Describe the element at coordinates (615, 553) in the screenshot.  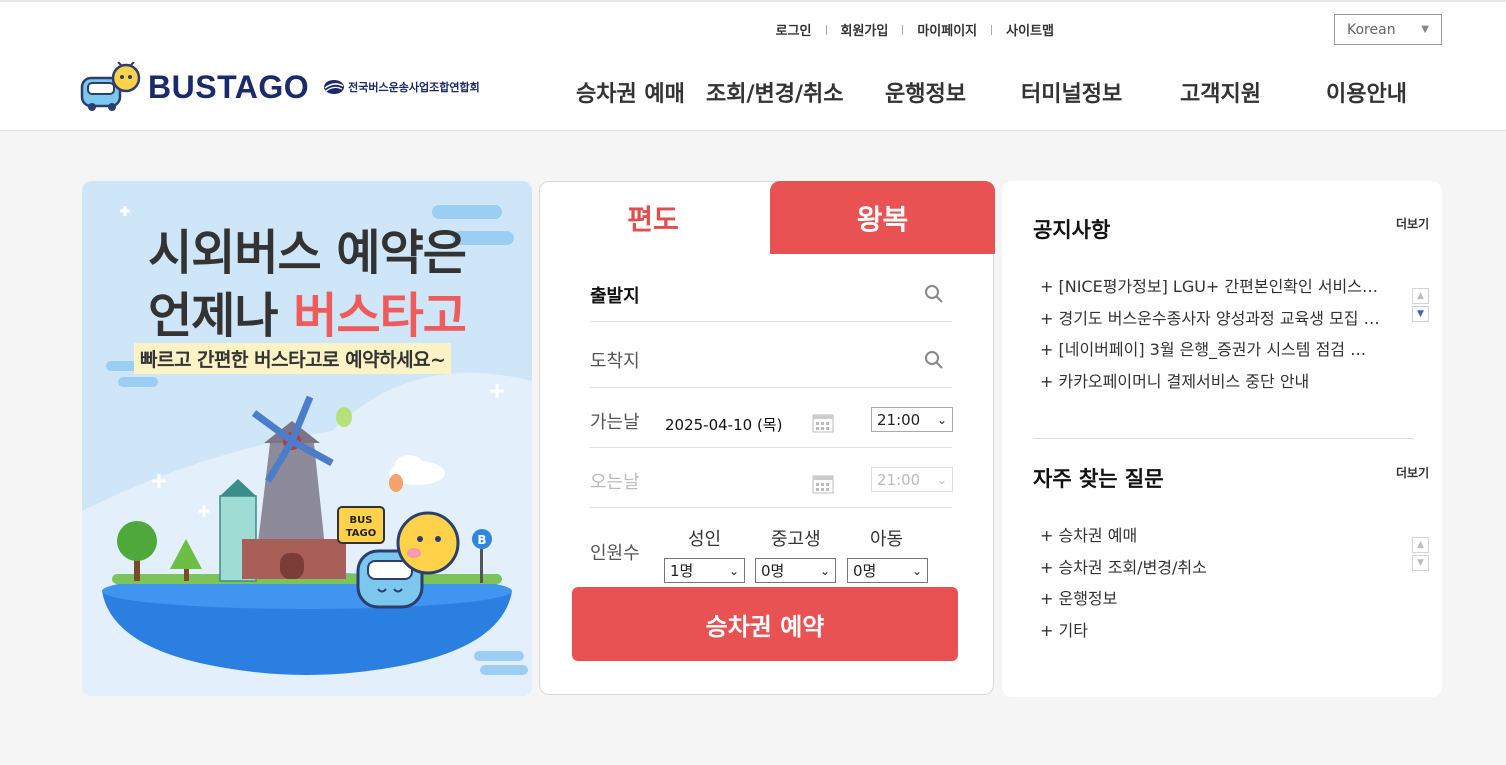
I see `passengers-label: 인원수` at that location.